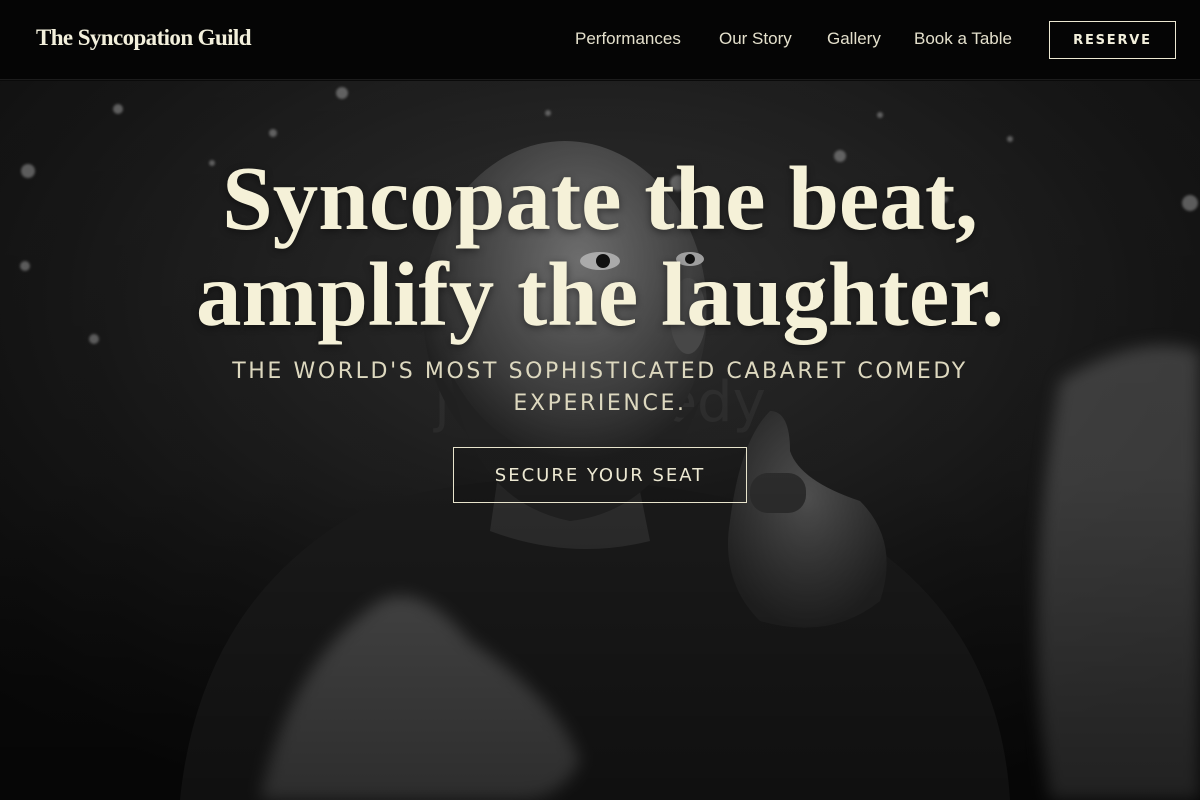  What do you see at coordinates (755, 39) in the screenshot?
I see `nav-link-our-story: Our Story` at bounding box center [755, 39].